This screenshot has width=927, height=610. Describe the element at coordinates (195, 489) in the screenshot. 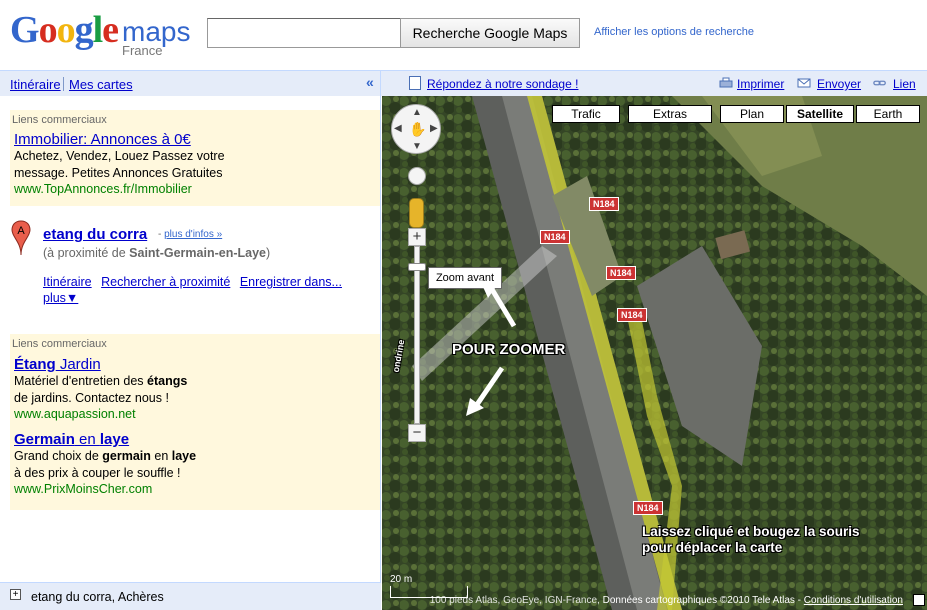

I see `ad-germain-url: www.PrixMoinsCher.com` at that location.